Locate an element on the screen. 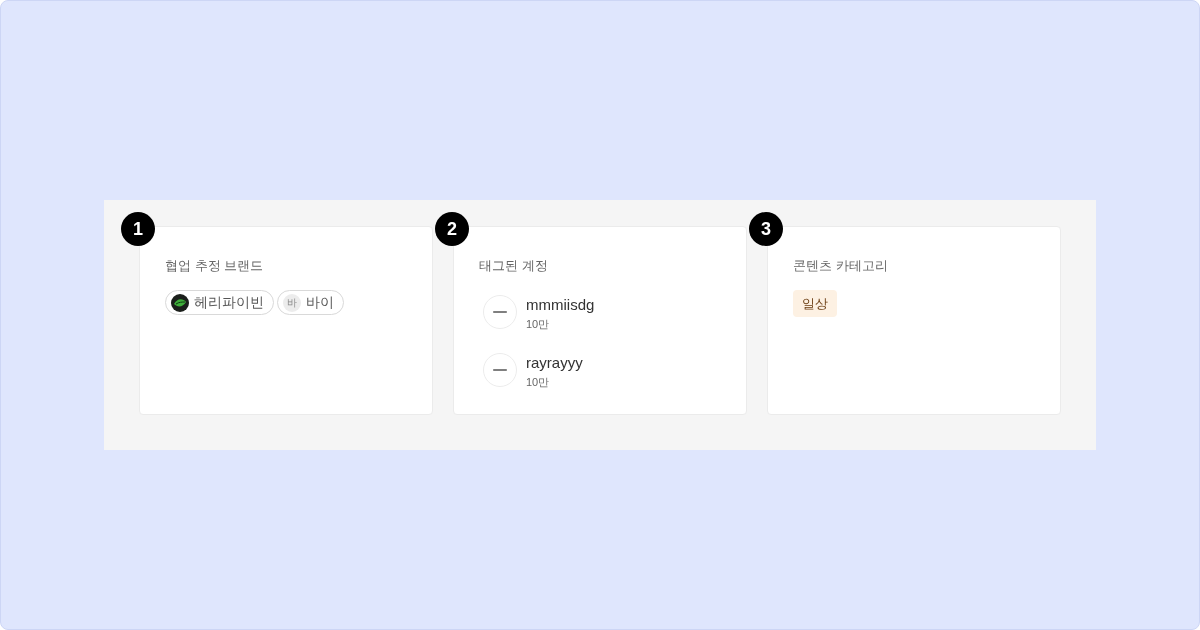 The image size is (1200, 630). step-number-badge: 1 is located at coordinates (138, 229).